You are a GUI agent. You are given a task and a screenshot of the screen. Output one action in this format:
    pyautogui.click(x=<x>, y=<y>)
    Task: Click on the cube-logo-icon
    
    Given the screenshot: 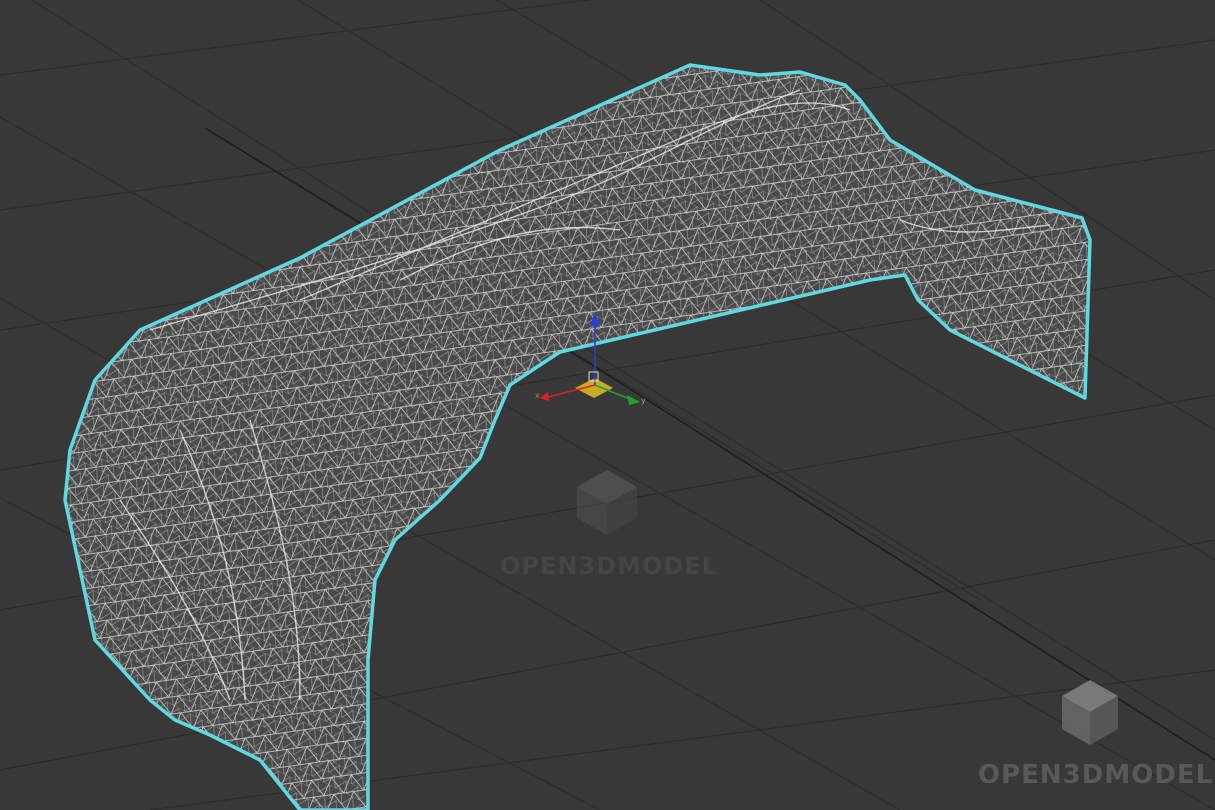 What is the action you would take?
    pyautogui.click(x=607, y=502)
    